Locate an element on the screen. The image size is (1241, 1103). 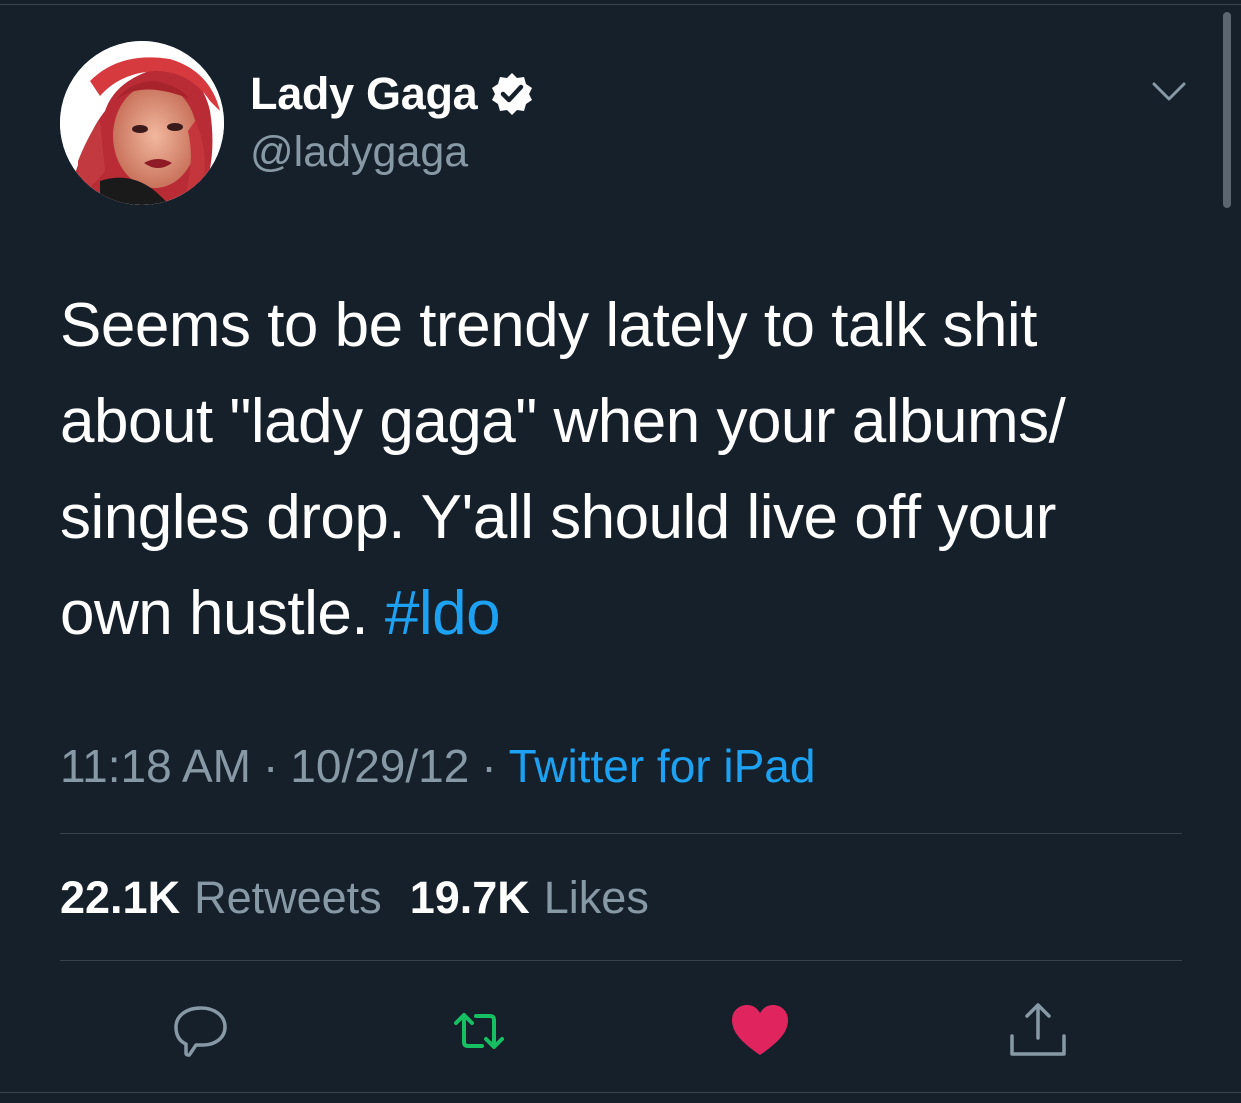
share-icon is located at coordinates (1038, 1029).